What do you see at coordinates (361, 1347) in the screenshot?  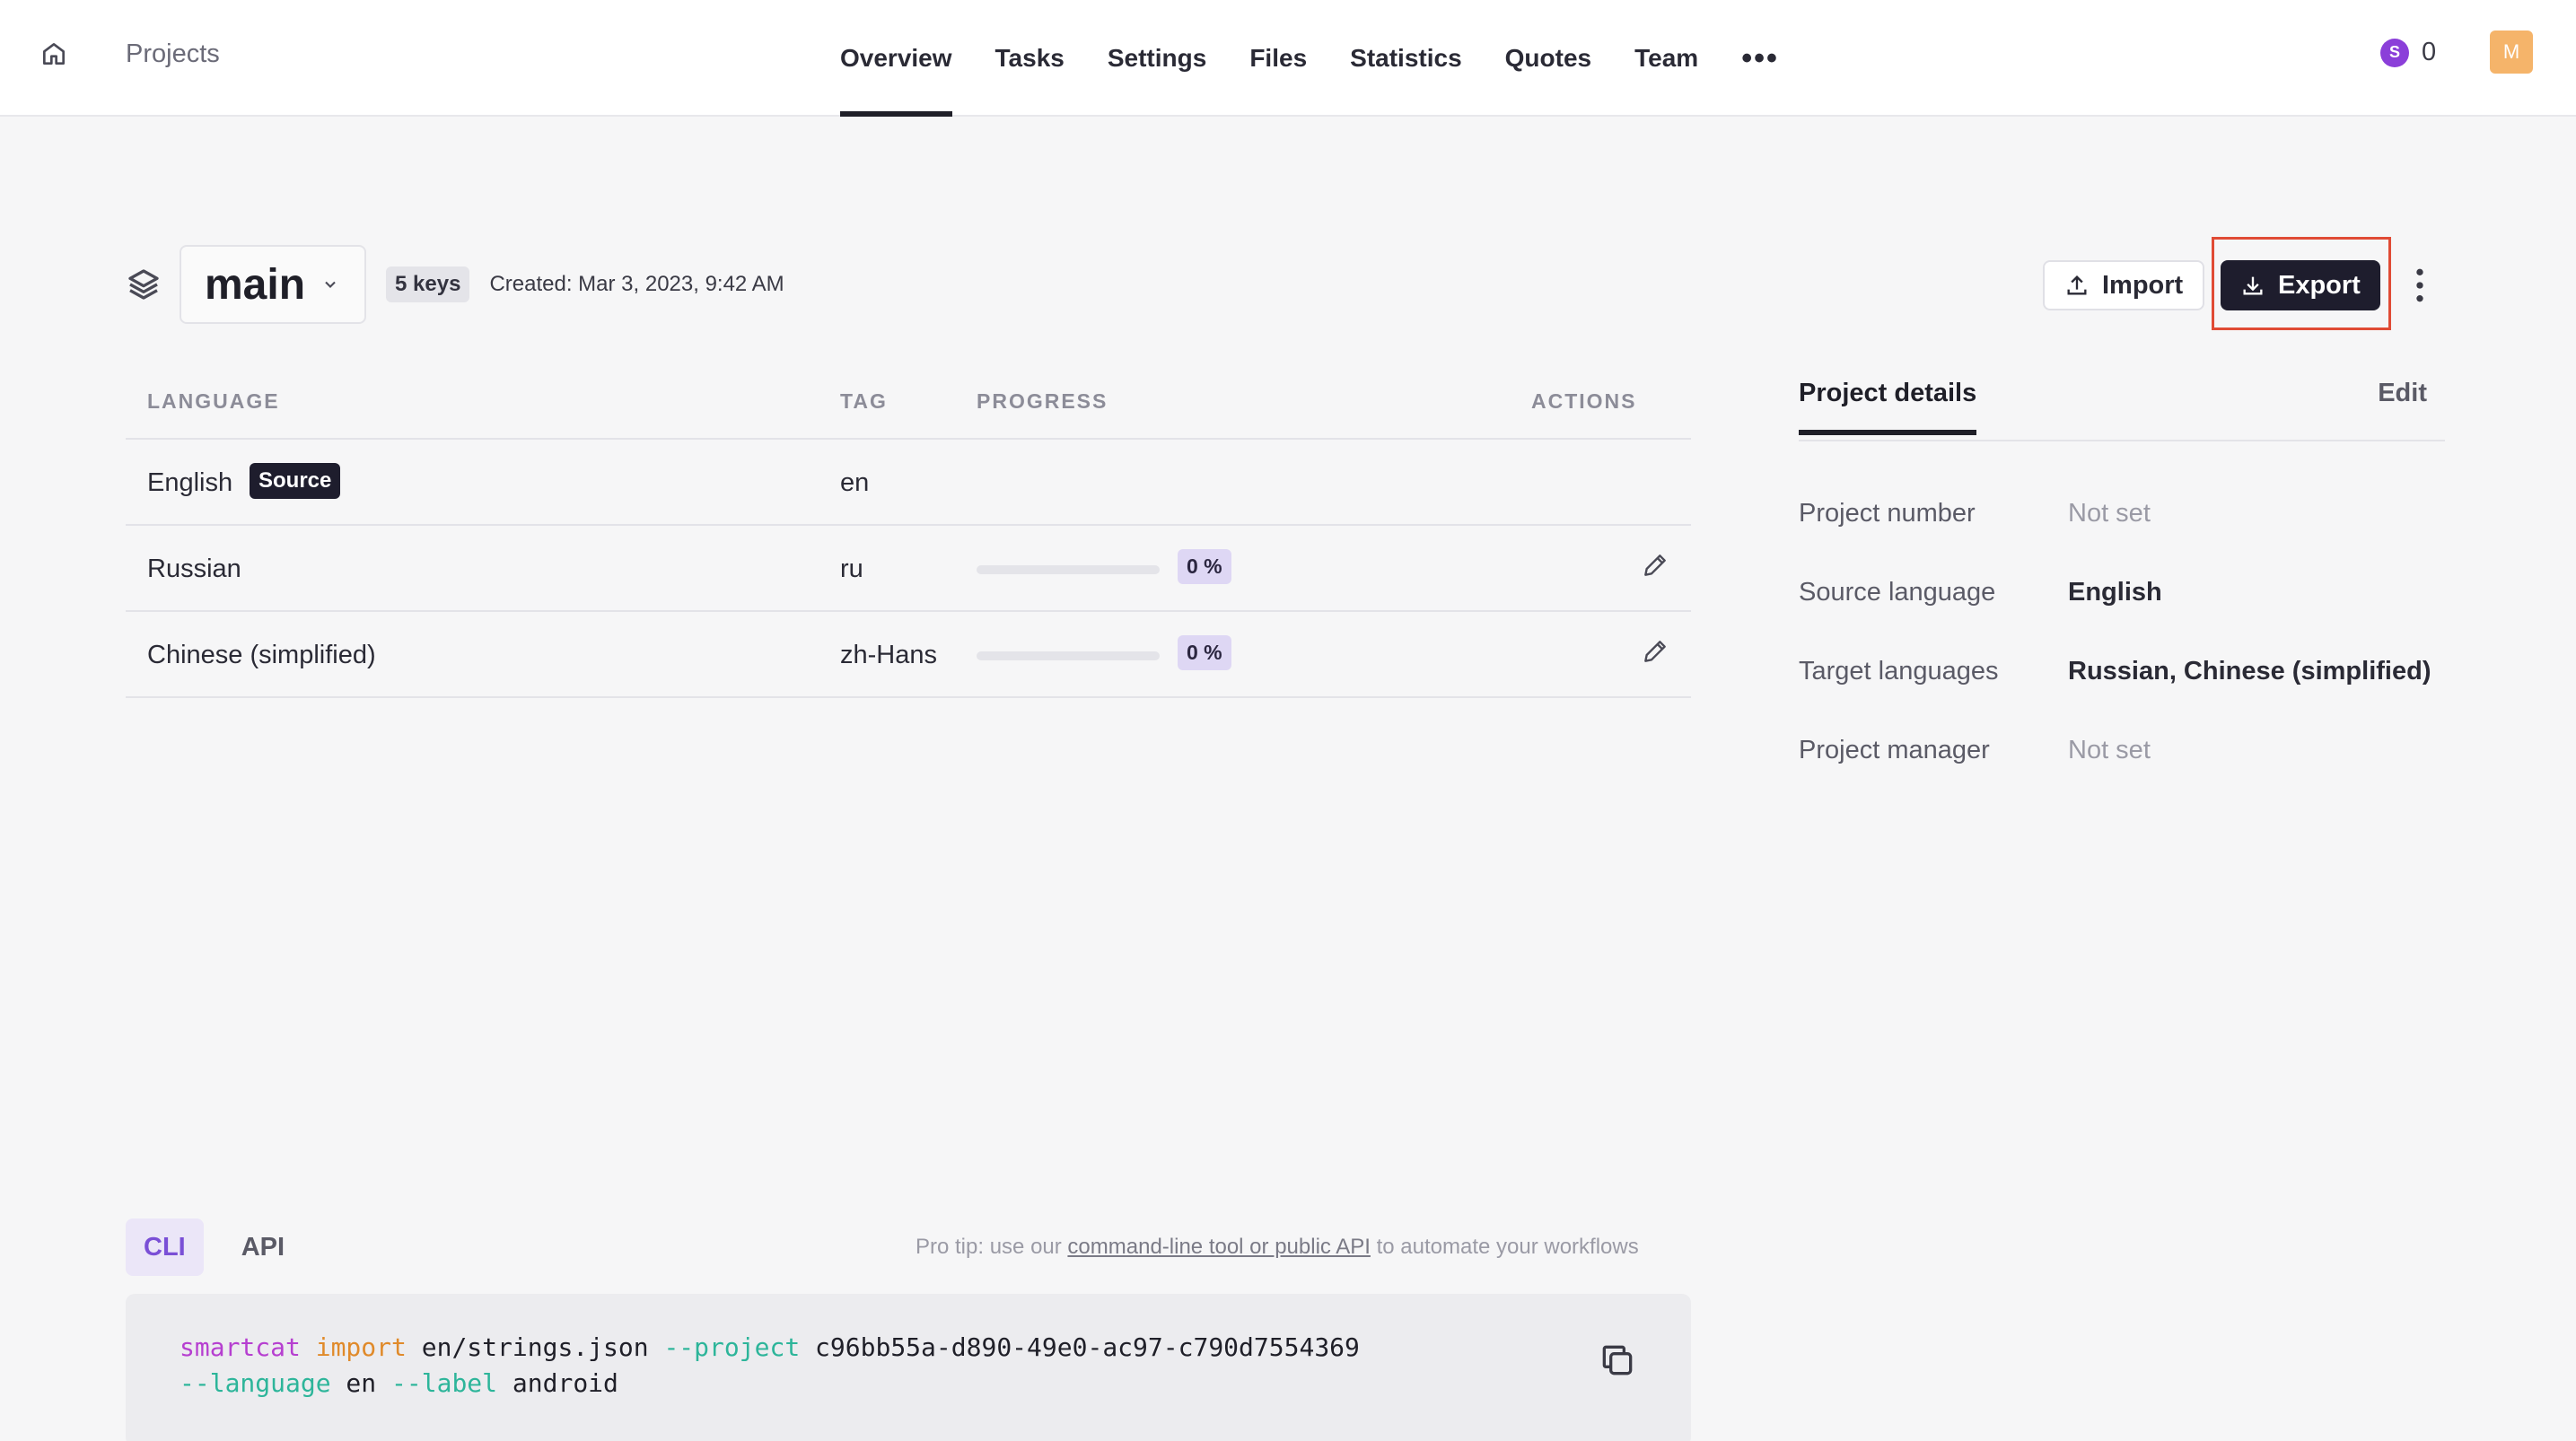 I see `code-subcommand: import` at bounding box center [361, 1347].